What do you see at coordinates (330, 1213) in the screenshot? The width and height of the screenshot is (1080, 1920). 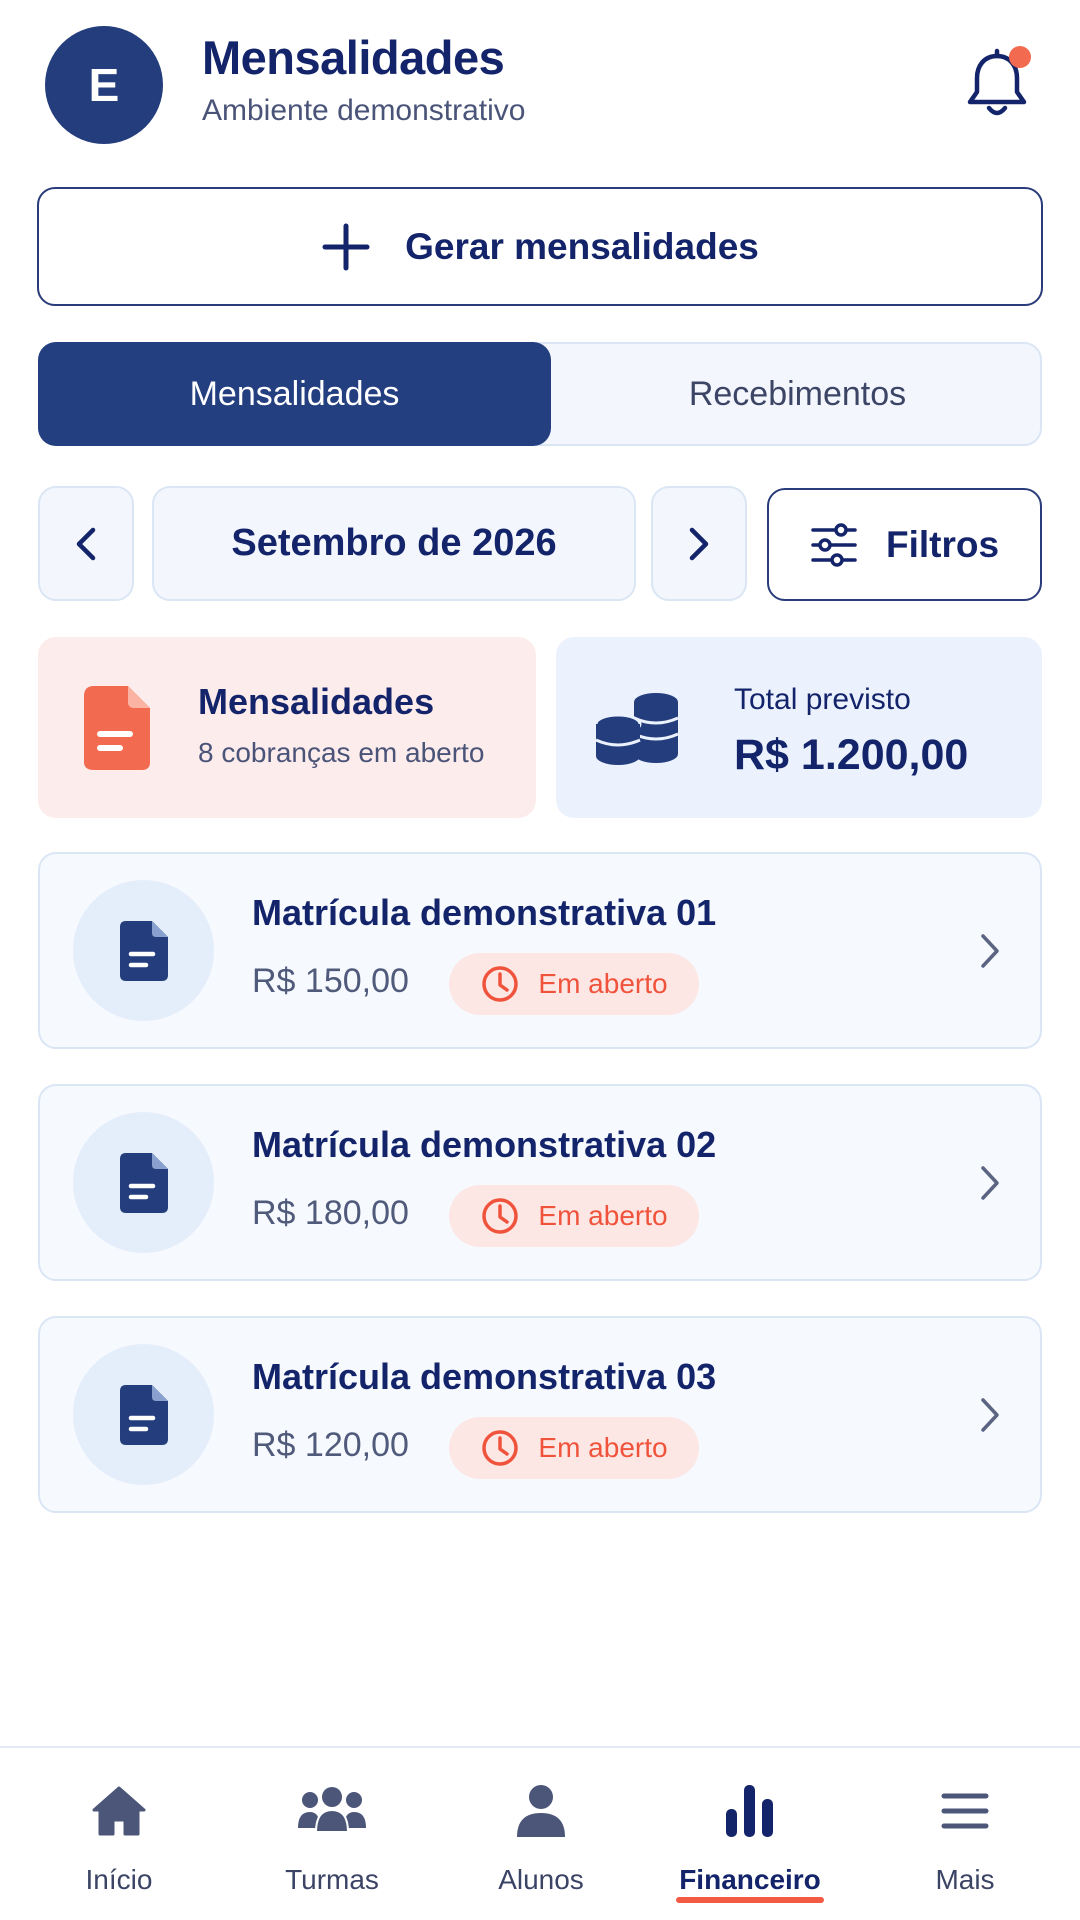 I see `item-amount: R$ 180,00` at bounding box center [330, 1213].